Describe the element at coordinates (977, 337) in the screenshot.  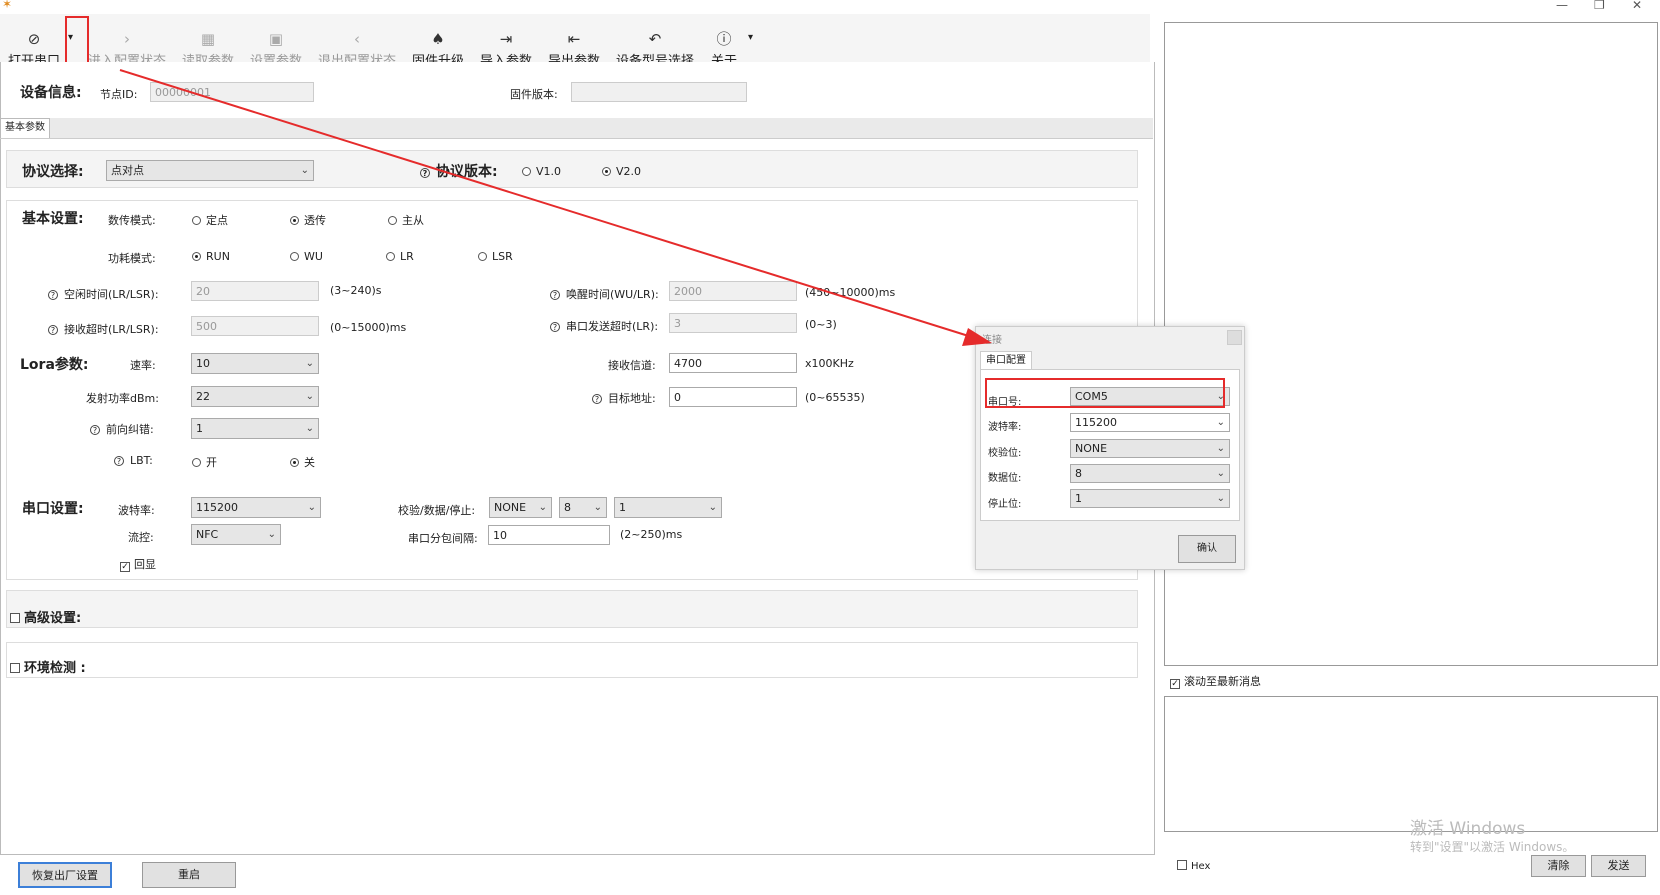
I see `annotation-arrow-head` at that location.